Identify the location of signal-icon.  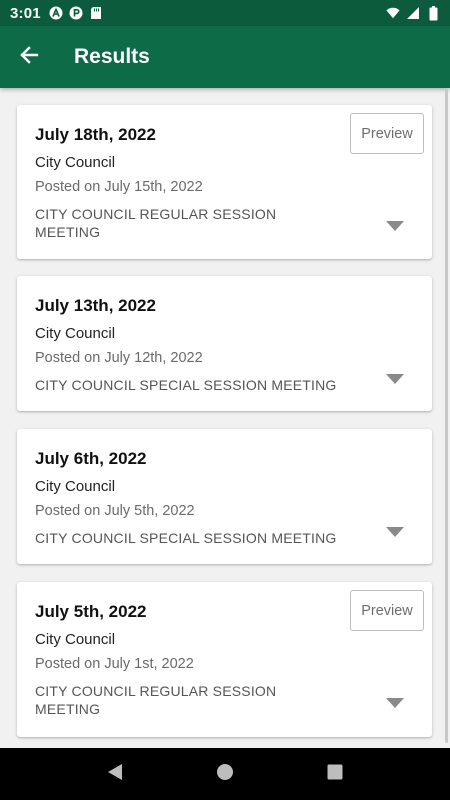
(413, 13).